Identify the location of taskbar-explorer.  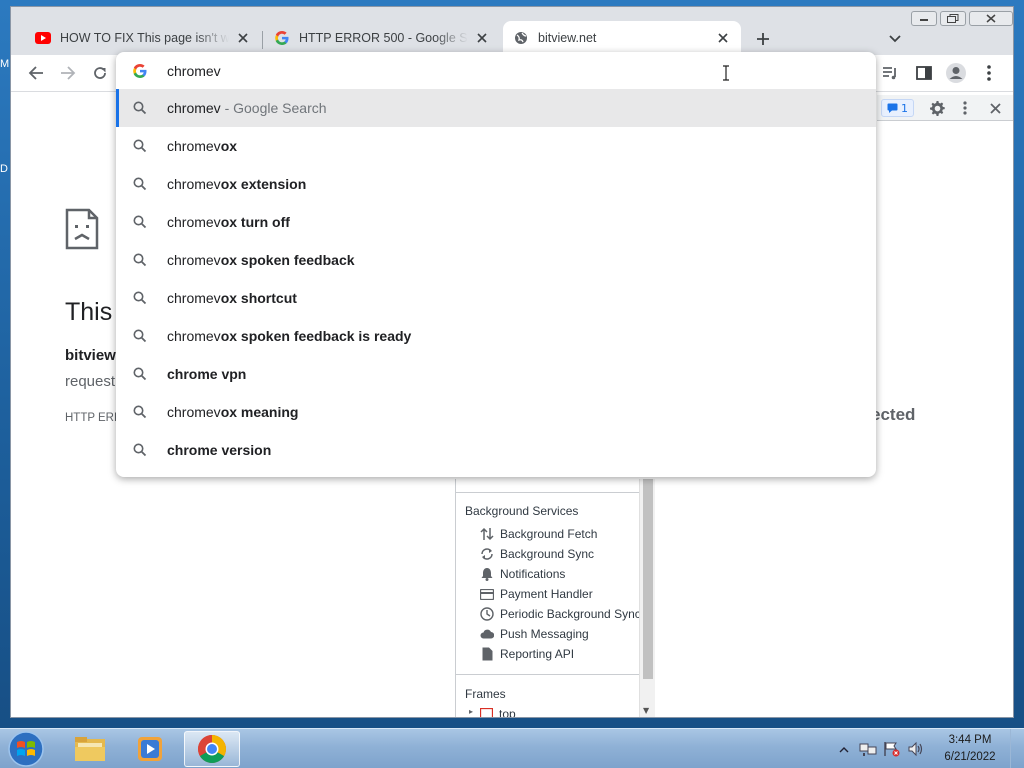
(90, 749).